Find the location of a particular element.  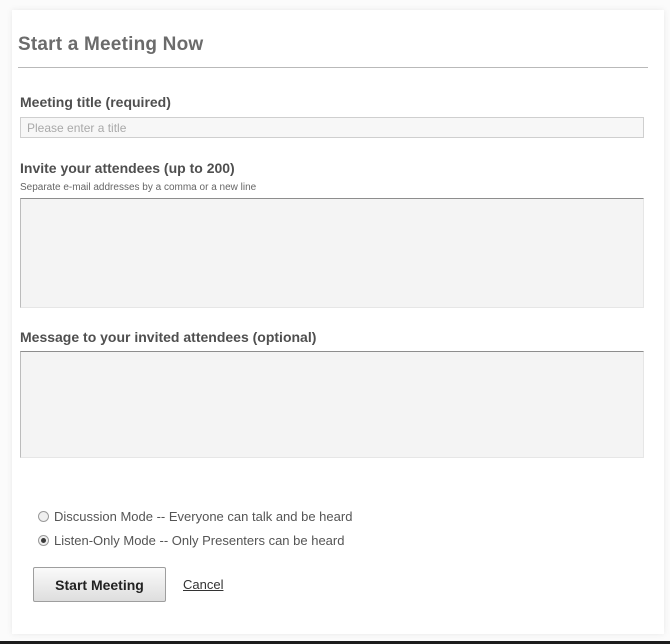

discussion-mode-radio is located at coordinates (43, 516).